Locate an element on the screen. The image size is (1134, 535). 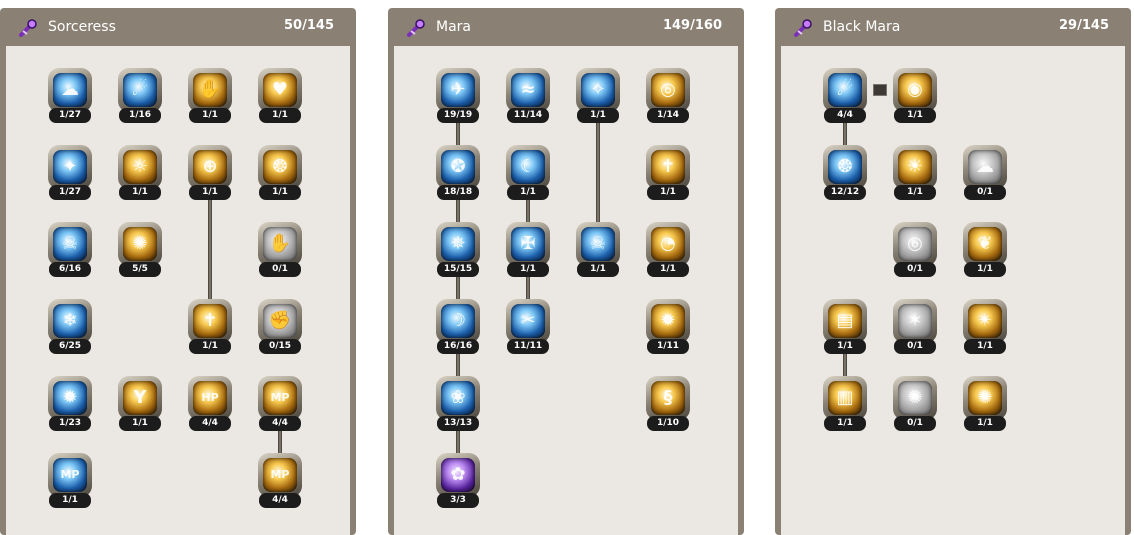
skill-slot: ❄ 6/25 is located at coordinates (70, 327).